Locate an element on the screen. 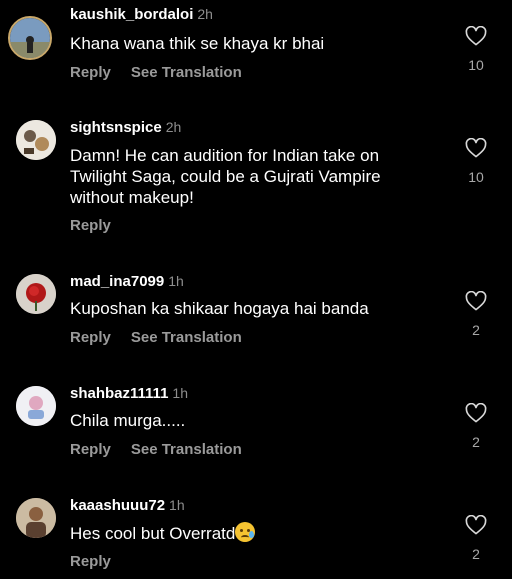 The image size is (512, 579). rose-icon is located at coordinates (36, 294).